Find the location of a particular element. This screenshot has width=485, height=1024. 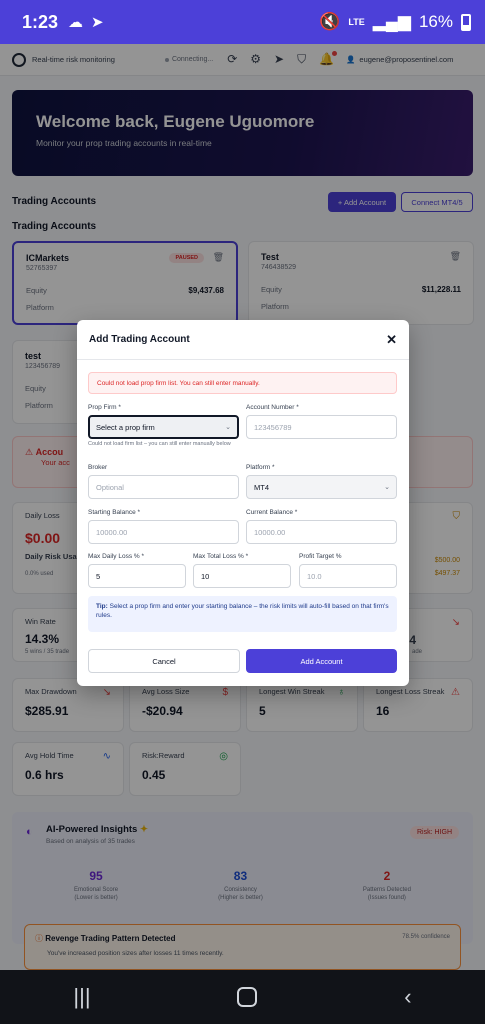

current-balance-label: Current Balance * is located at coordinates (272, 512).